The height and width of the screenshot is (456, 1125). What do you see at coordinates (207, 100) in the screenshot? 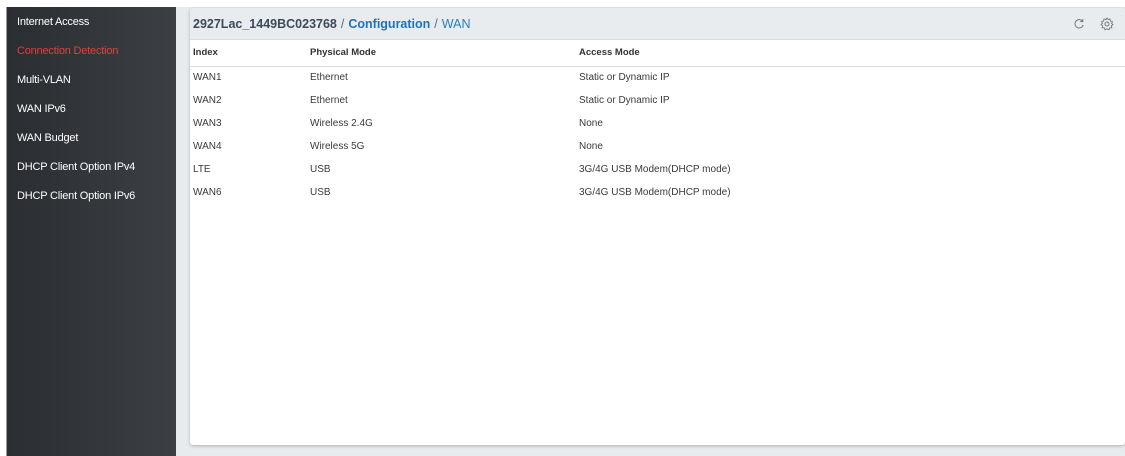
I see `cell-index: WAN2` at bounding box center [207, 100].